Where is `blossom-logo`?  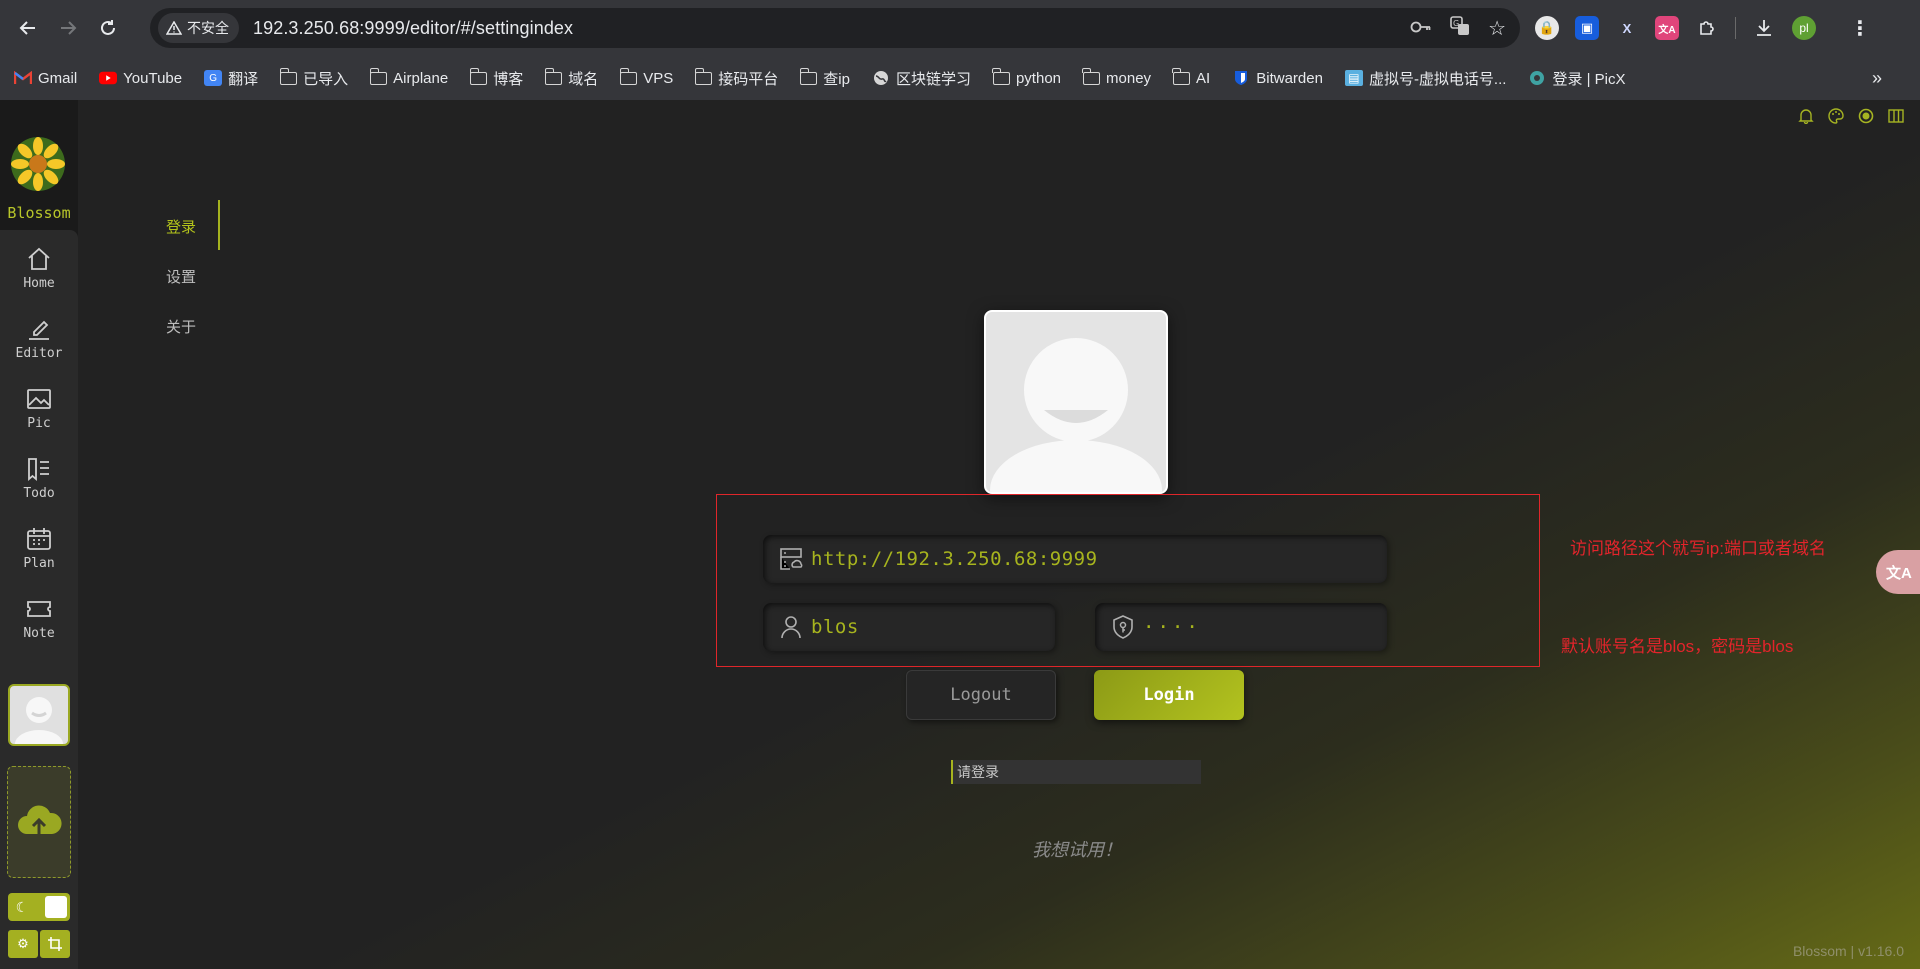 blossom-logo is located at coordinates (38, 164).